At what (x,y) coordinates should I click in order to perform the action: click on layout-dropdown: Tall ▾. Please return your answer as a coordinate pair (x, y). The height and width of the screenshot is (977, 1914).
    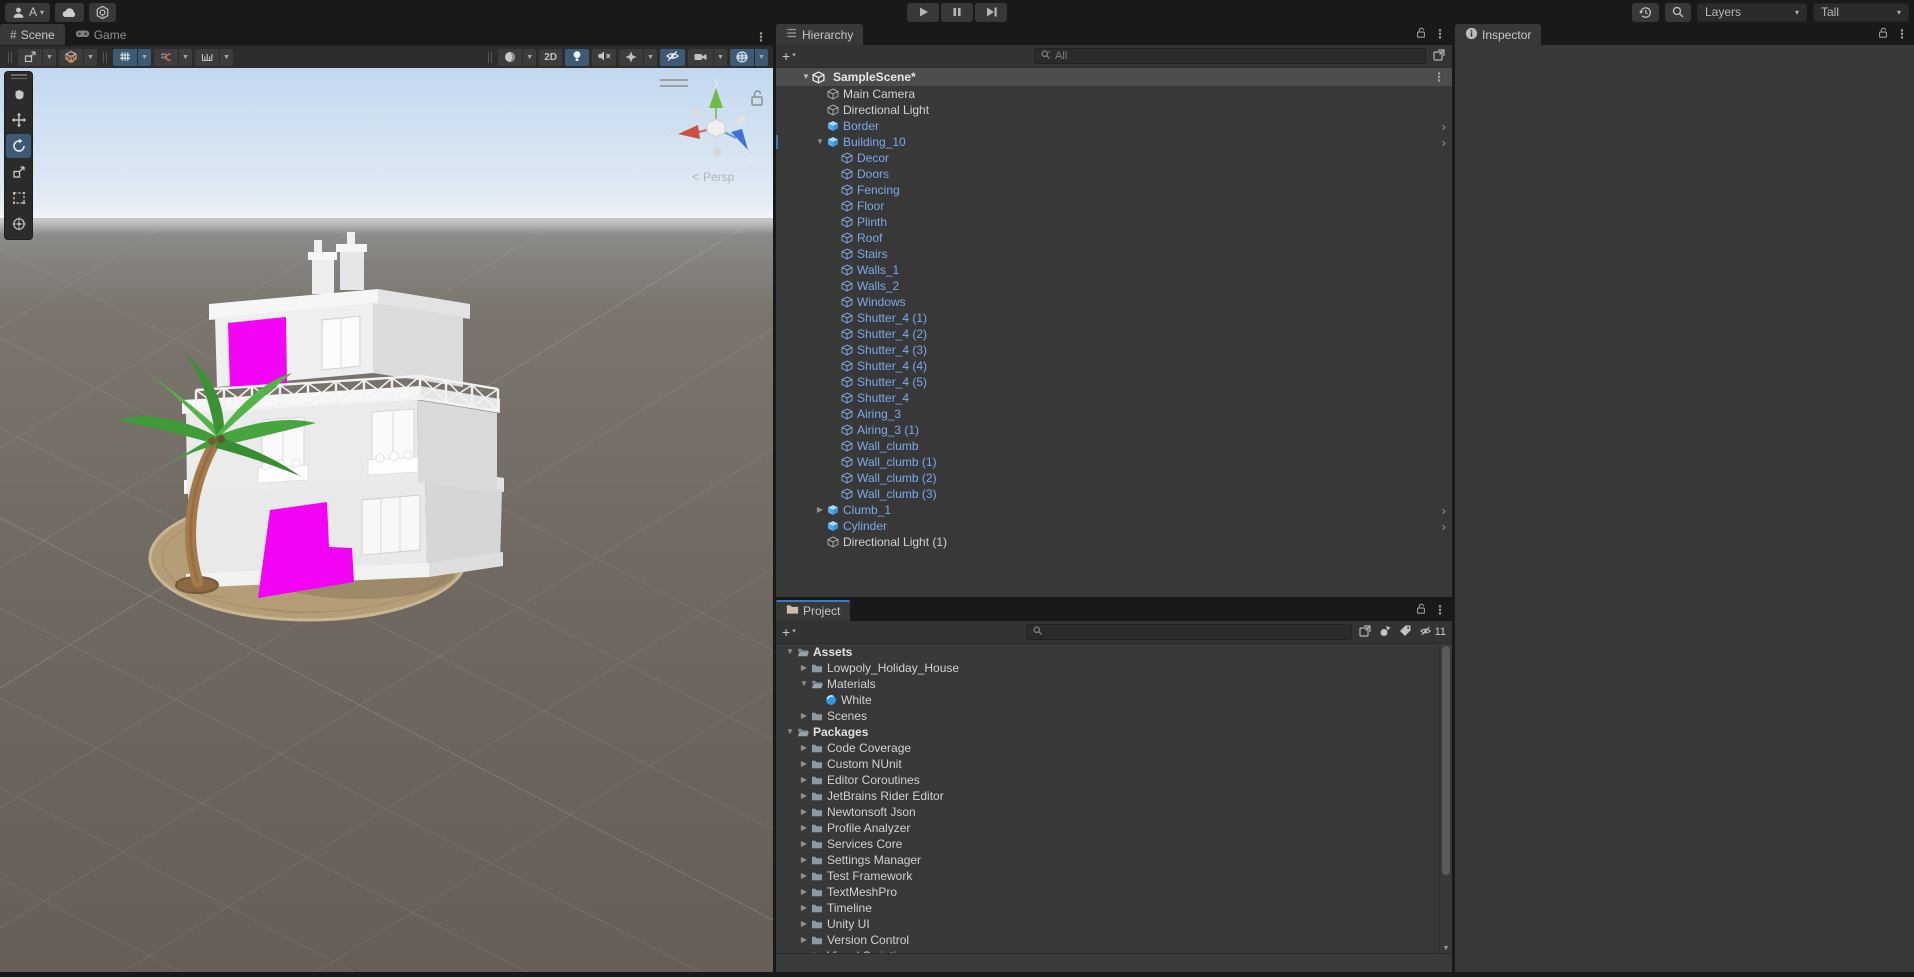
    Looking at the image, I should click on (1861, 12).